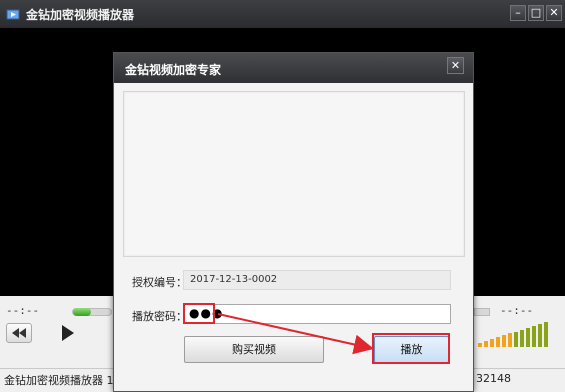  Describe the element at coordinates (536, 13) in the screenshot. I see `maximize-button: □` at that location.